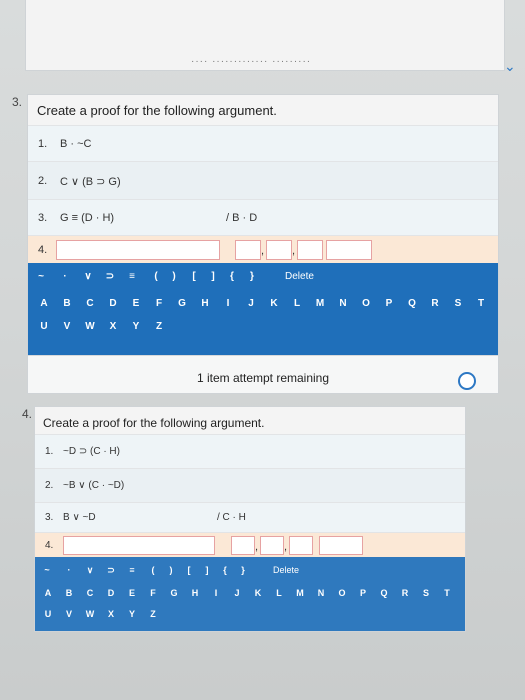 The height and width of the screenshot is (700, 525). Describe the element at coordinates (263, 217) in the screenshot. I see `proof-line-3: 3. G ≡ (D · H) / B · D` at that location.